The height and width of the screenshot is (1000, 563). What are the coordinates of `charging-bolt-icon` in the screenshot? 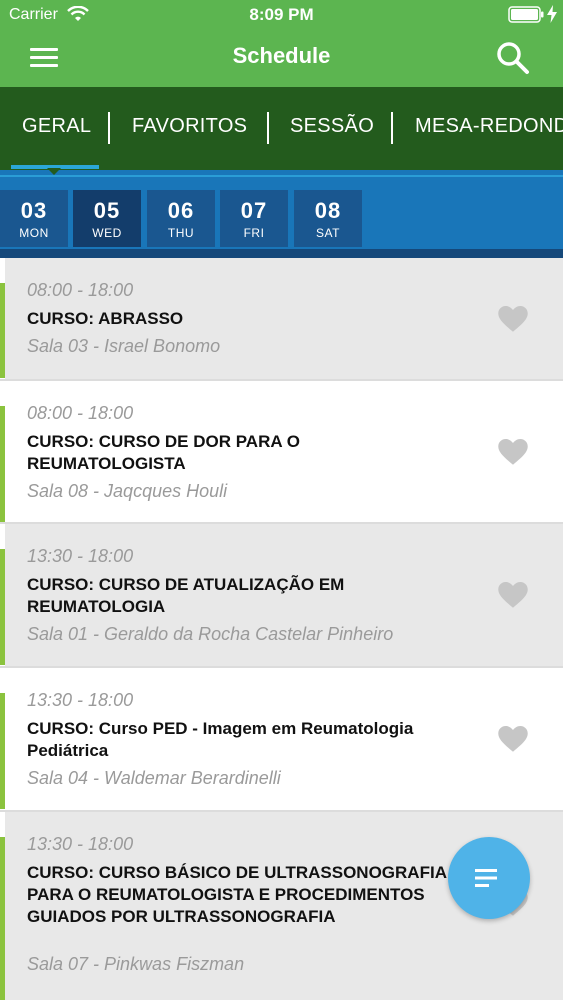 It's located at (552, 14).